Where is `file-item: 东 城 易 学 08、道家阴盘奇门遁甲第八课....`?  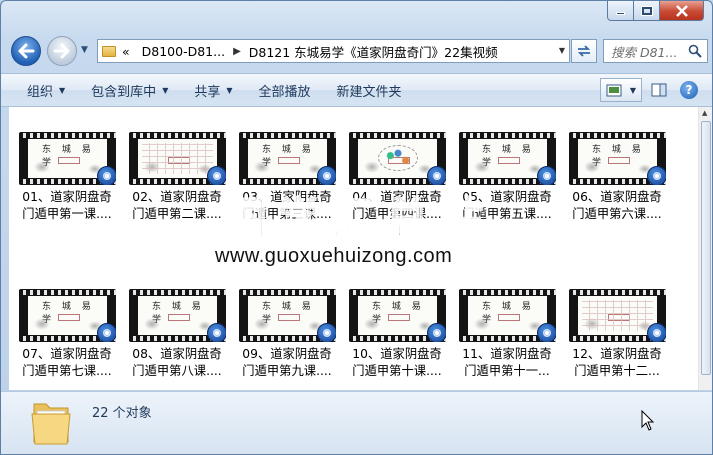
file-item: 东 城 易 学 08、道家阴盘奇门遁甲第八课.... is located at coordinates (177, 334).